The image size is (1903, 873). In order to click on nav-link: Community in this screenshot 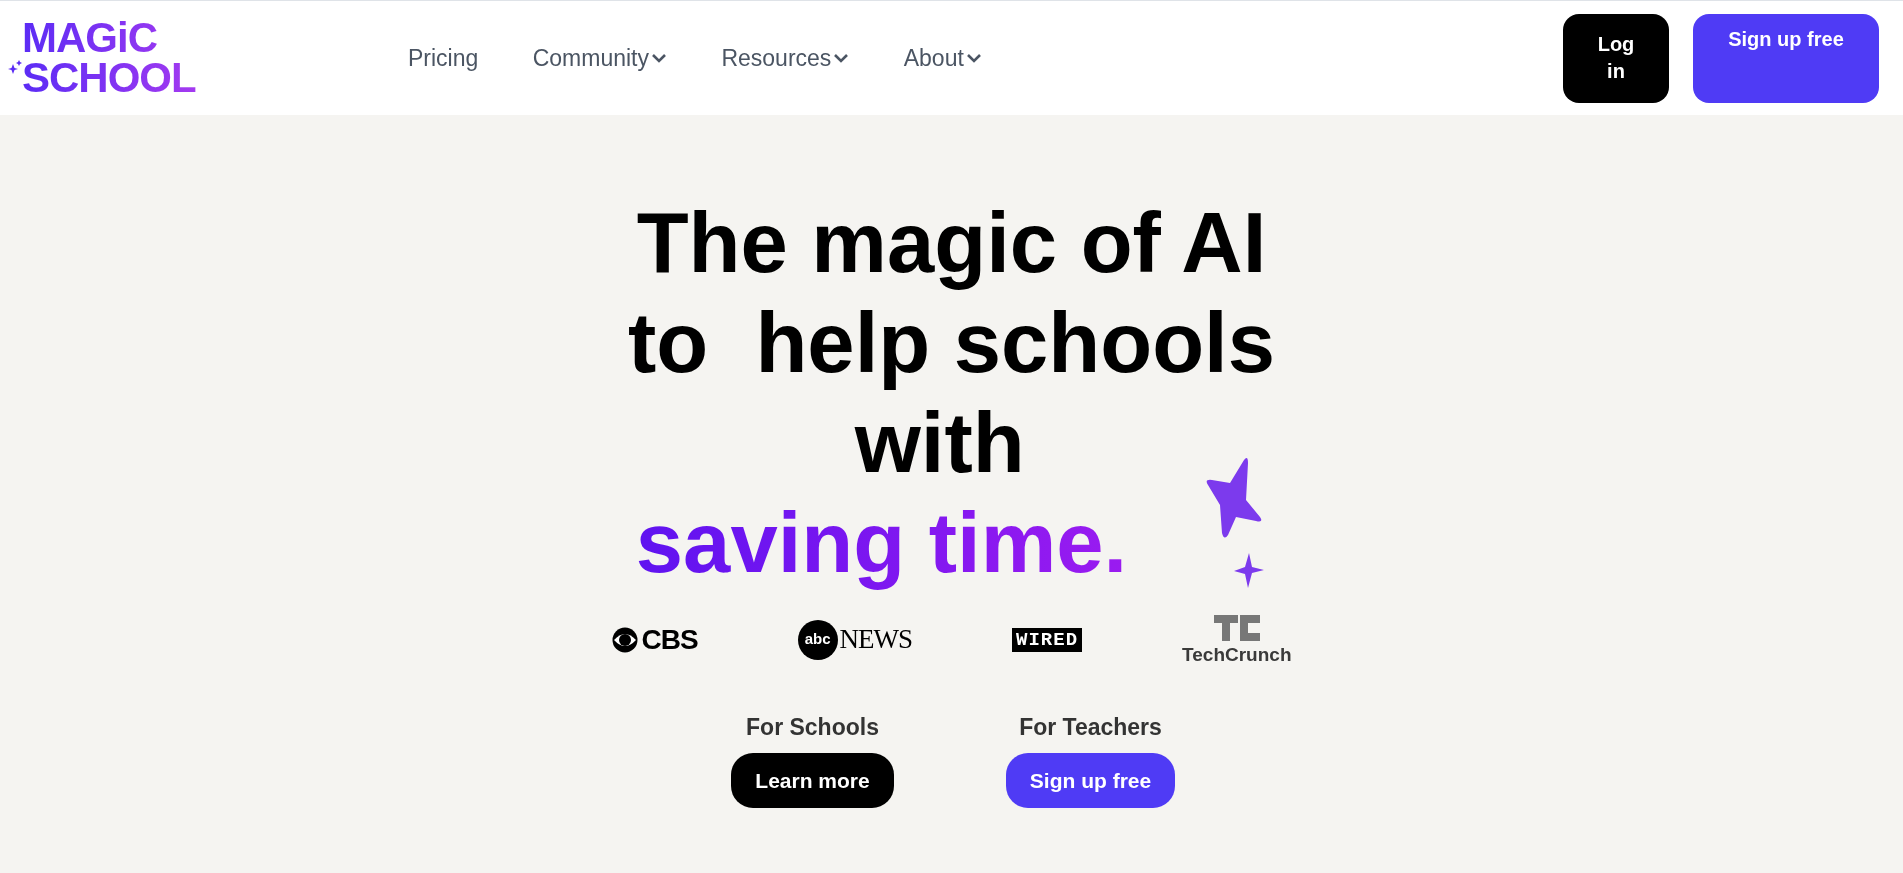, I will do `click(599, 58)`.